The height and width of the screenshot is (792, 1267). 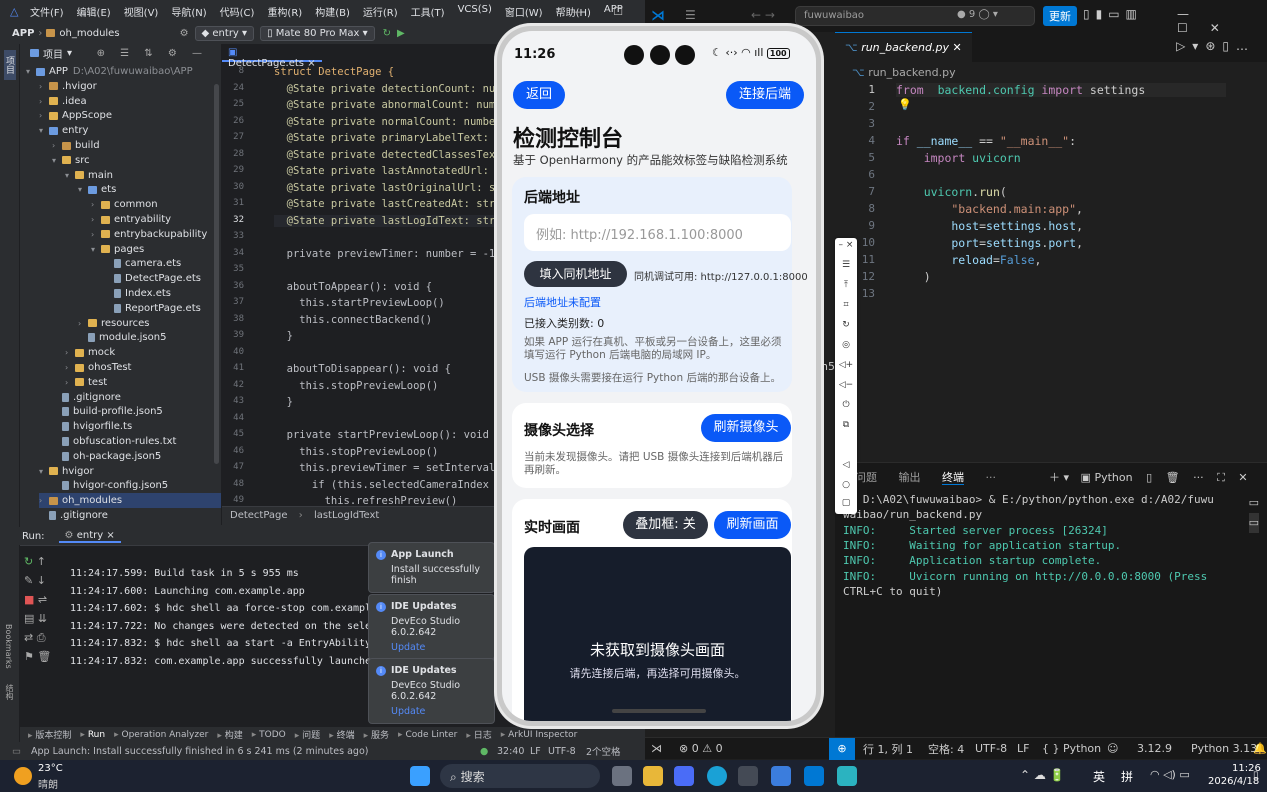 What do you see at coordinates (71, 160) in the screenshot?
I see `tree-item: ▾ src` at bounding box center [71, 160].